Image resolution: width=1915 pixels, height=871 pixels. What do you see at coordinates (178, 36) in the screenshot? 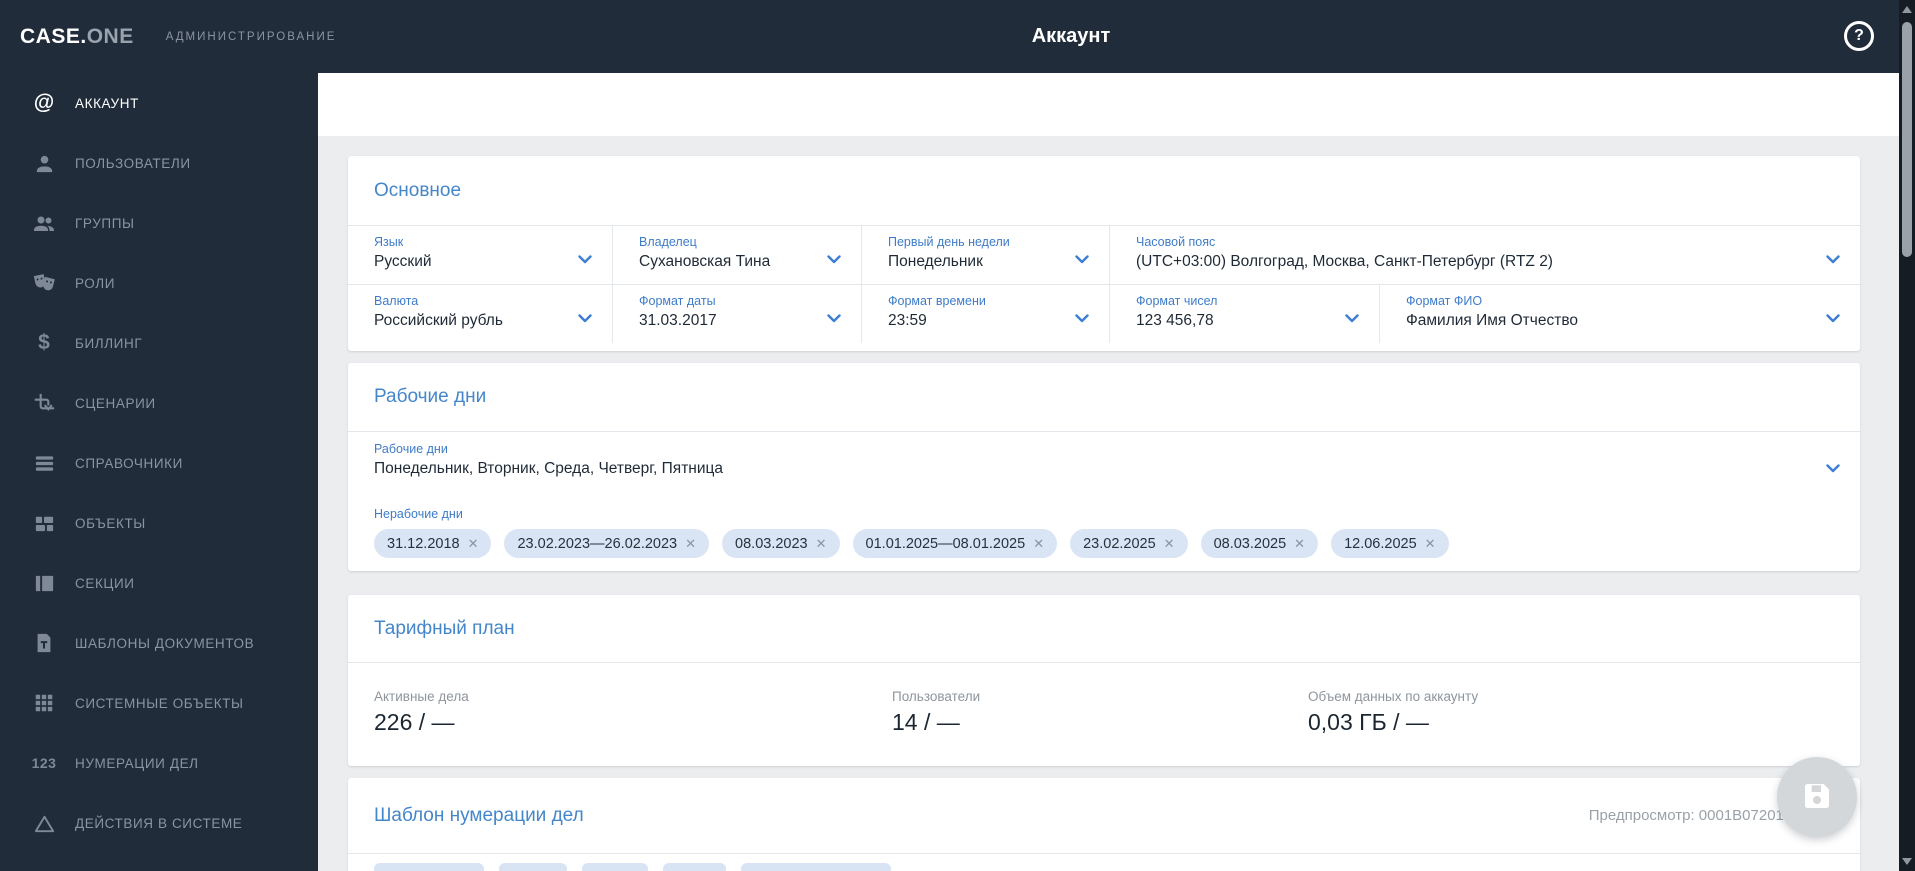
I see `brand: CASE. ONE АДМИНИСТРИРОВАНИЕ` at bounding box center [178, 36].